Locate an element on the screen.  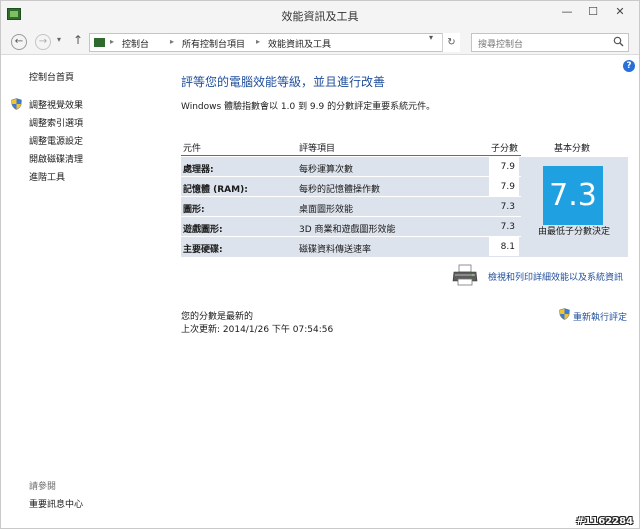
row-score-primary-disk: 8.1 is located at coordinates (507, 247).